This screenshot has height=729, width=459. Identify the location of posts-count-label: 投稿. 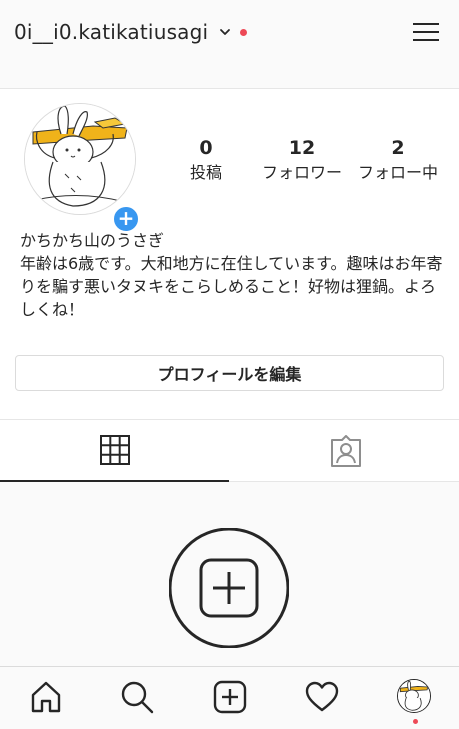
(205, 172).